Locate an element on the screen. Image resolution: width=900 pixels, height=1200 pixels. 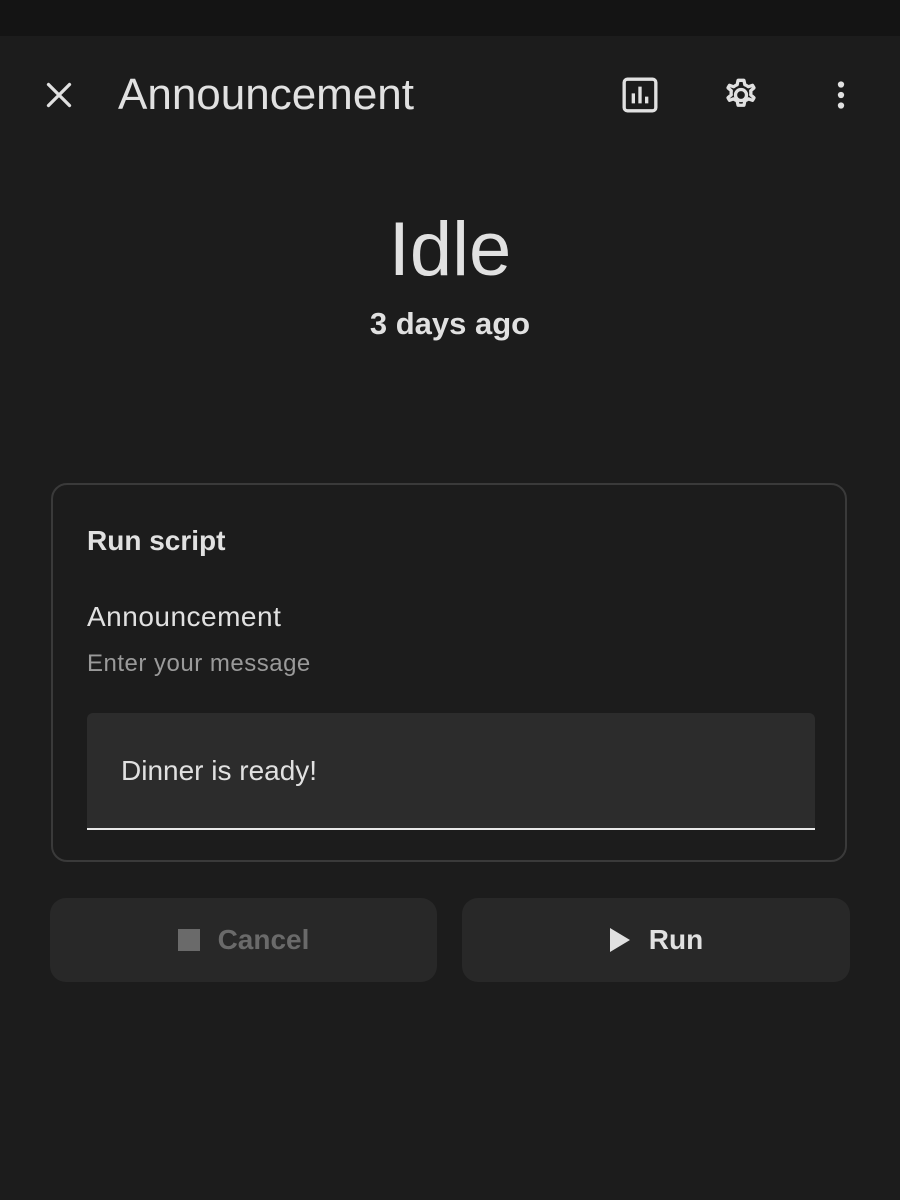
settings-button is located at coordinates (741, 95).